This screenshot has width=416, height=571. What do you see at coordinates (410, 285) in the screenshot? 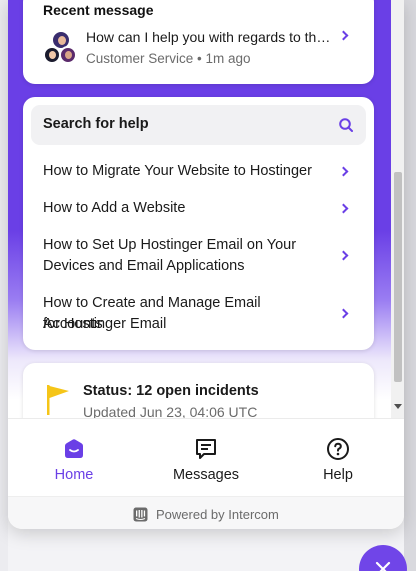
I see `background-right-strip` at bounding box center [410, 285].